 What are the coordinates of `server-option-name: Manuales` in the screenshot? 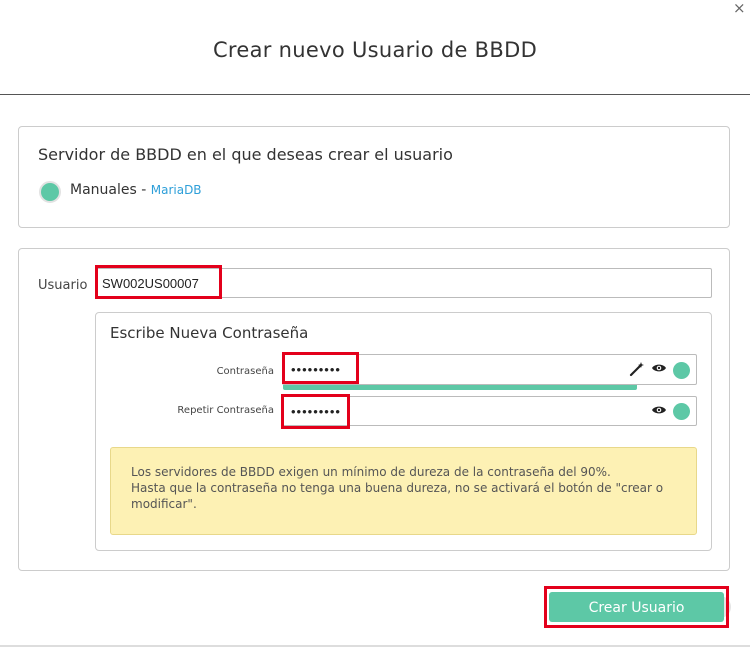 It's located at (103, 190).